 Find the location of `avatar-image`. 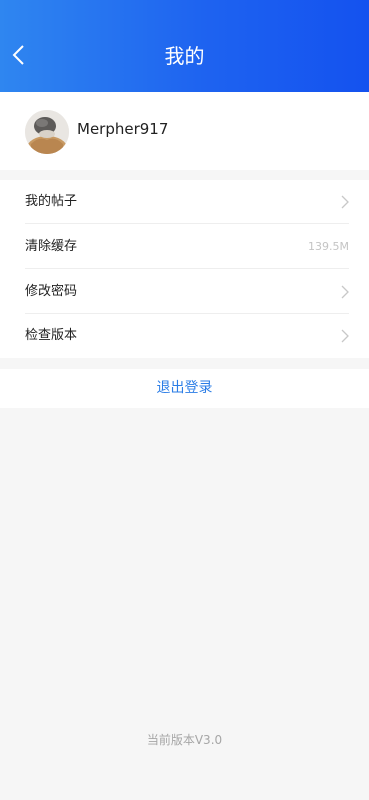

avatar-image is located at coordinates (47, 132).